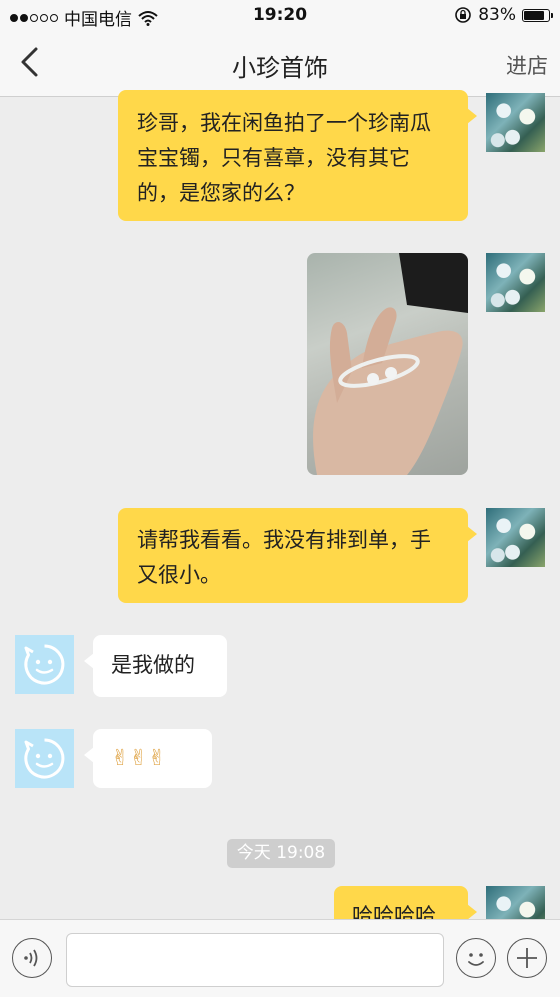  I want to click on battery-group: 83%, so click(503, 15).